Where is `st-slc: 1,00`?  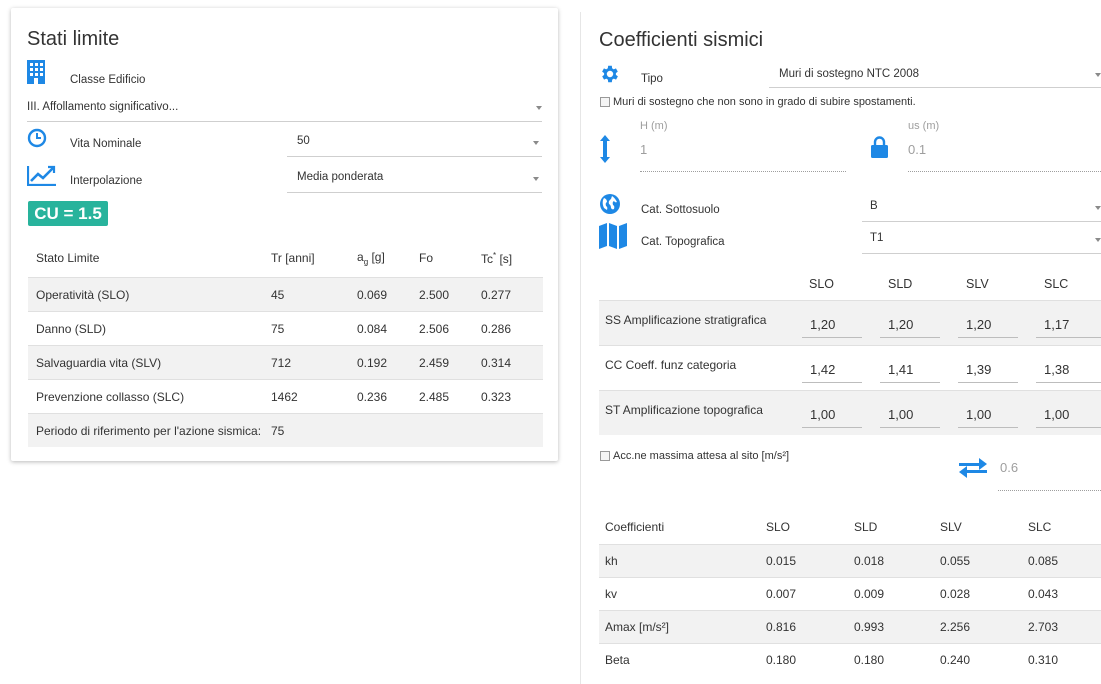
st-slc: 1,00 is located at coordinates (1057, 414).